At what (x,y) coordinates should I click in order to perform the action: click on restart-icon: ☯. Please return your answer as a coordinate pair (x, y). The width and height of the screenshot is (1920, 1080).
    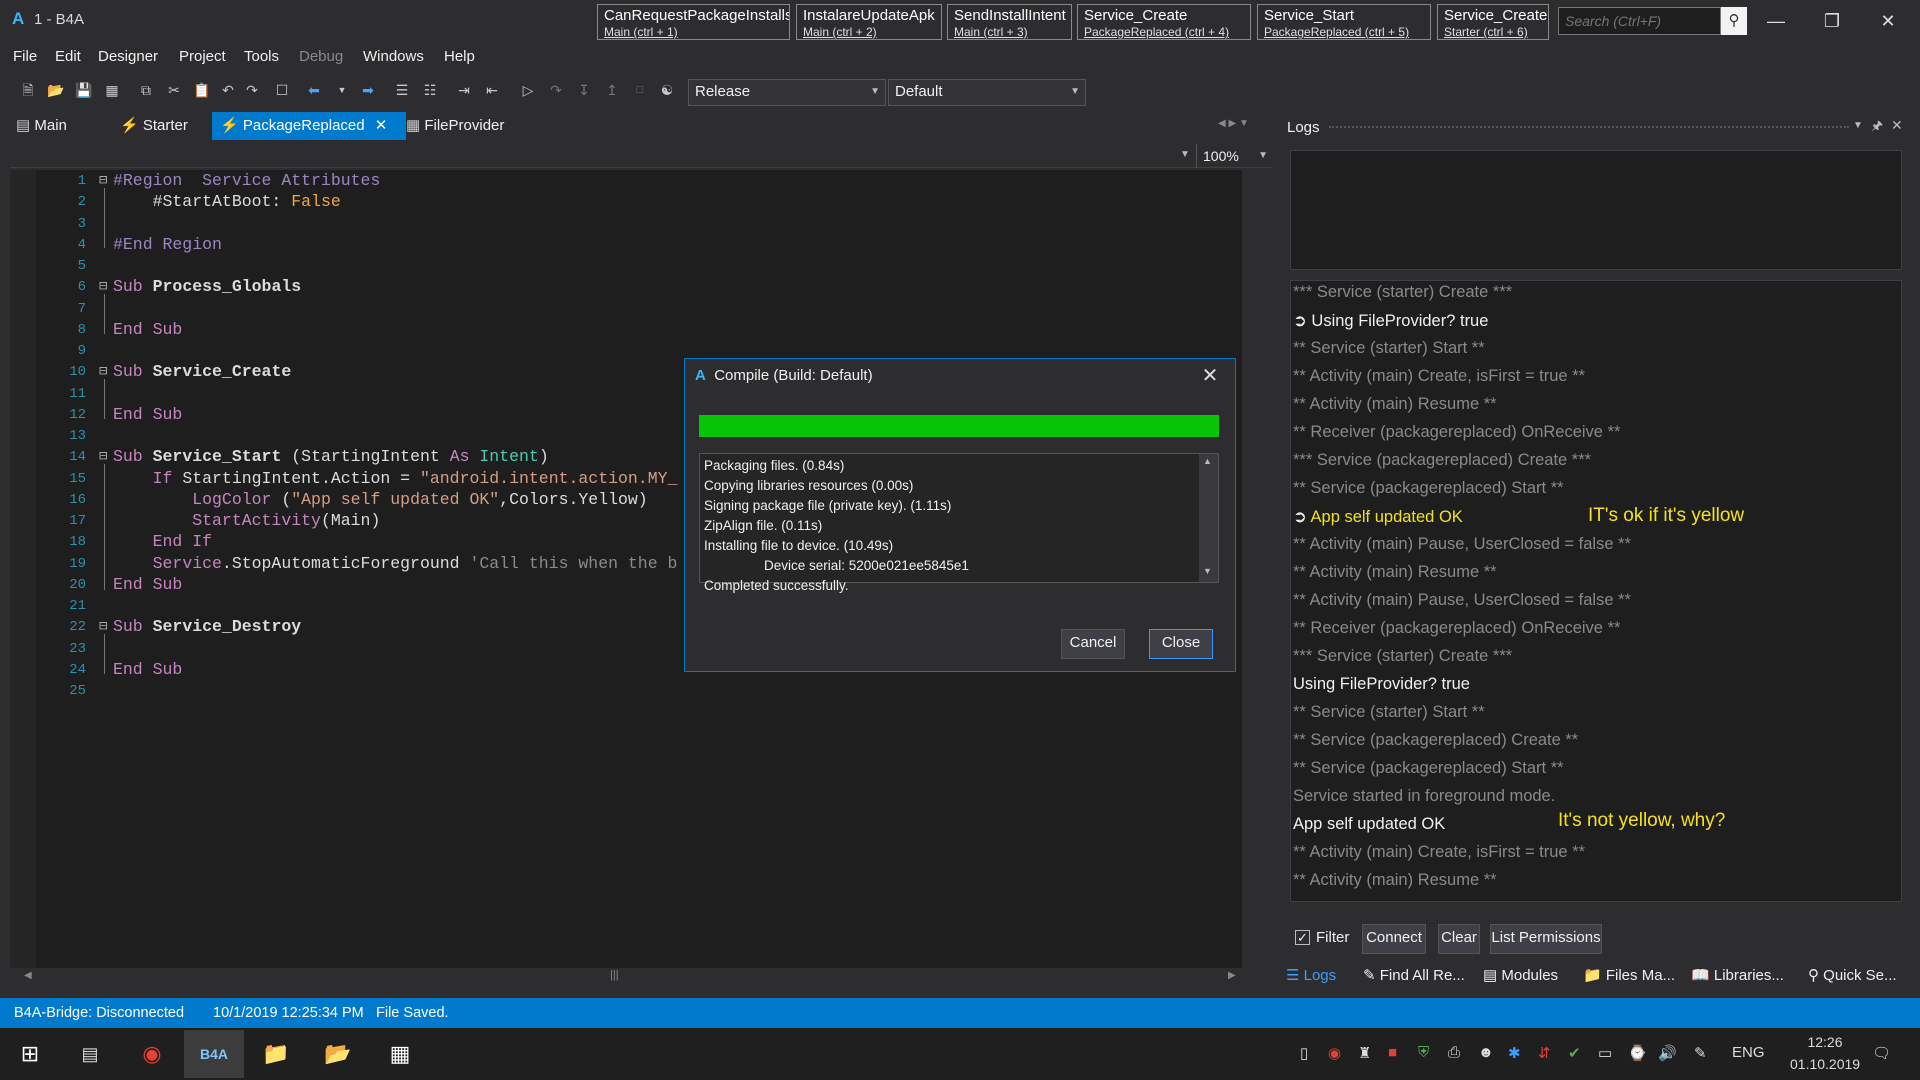
    Looking at the image, I should click on (667, 90).